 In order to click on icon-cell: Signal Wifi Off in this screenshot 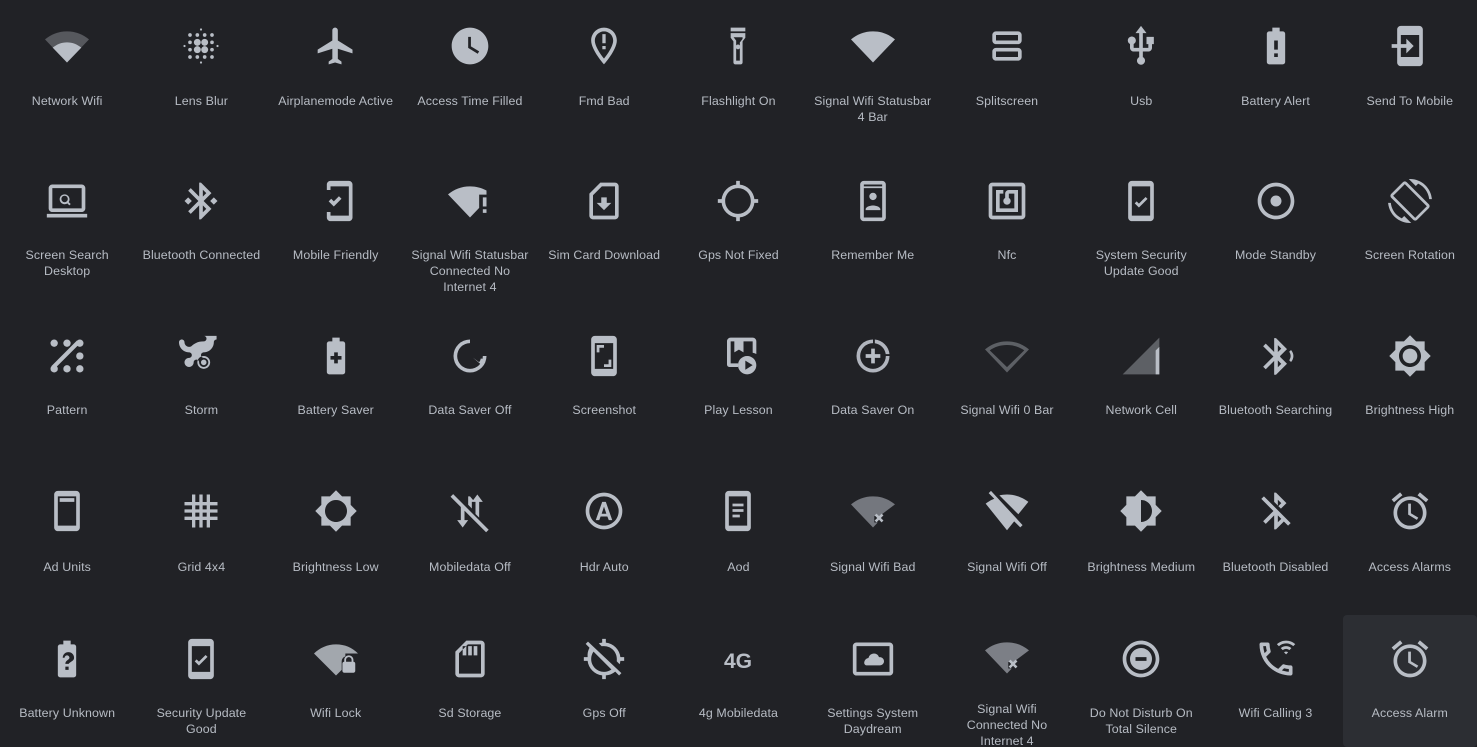, I will do `click(1007, 540)`.